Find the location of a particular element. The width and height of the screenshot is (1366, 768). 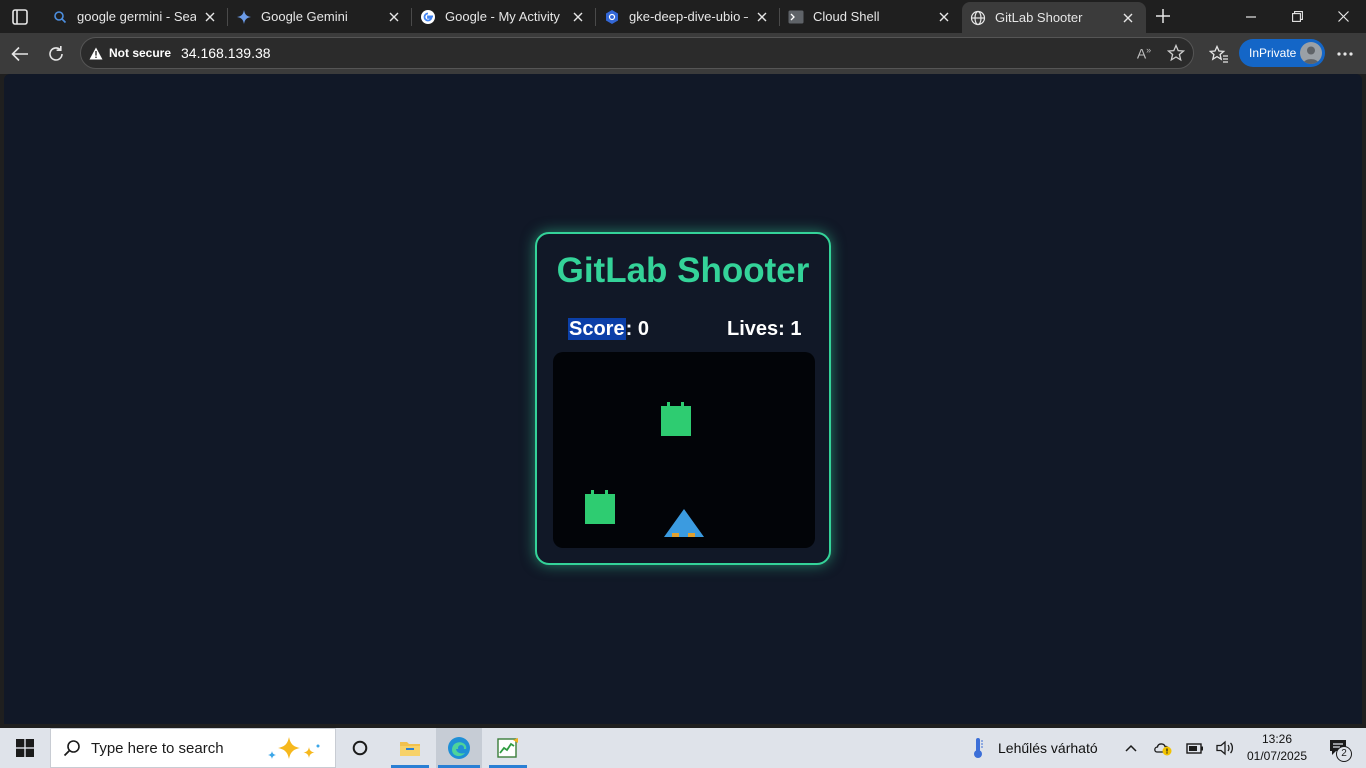

score-label: Score is located at coordinates (597, 329).